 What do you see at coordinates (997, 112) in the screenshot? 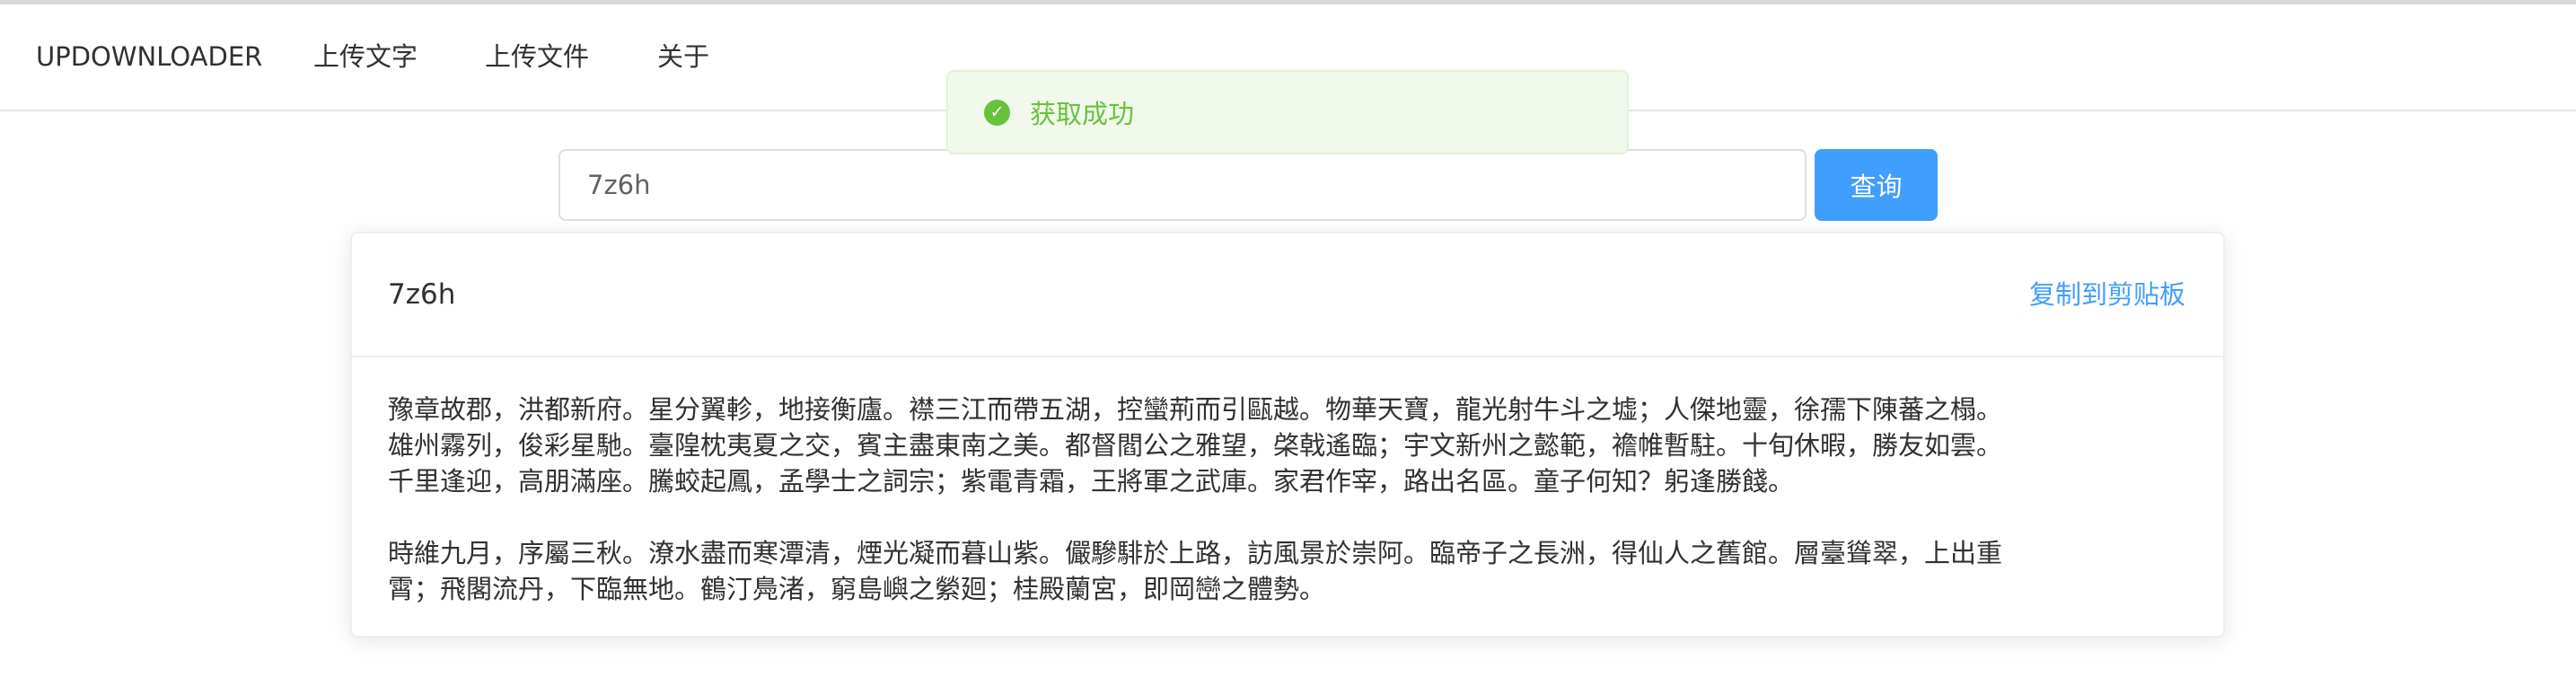
I see `check-circle-icon: ✓` at bounding box center [997, 112].